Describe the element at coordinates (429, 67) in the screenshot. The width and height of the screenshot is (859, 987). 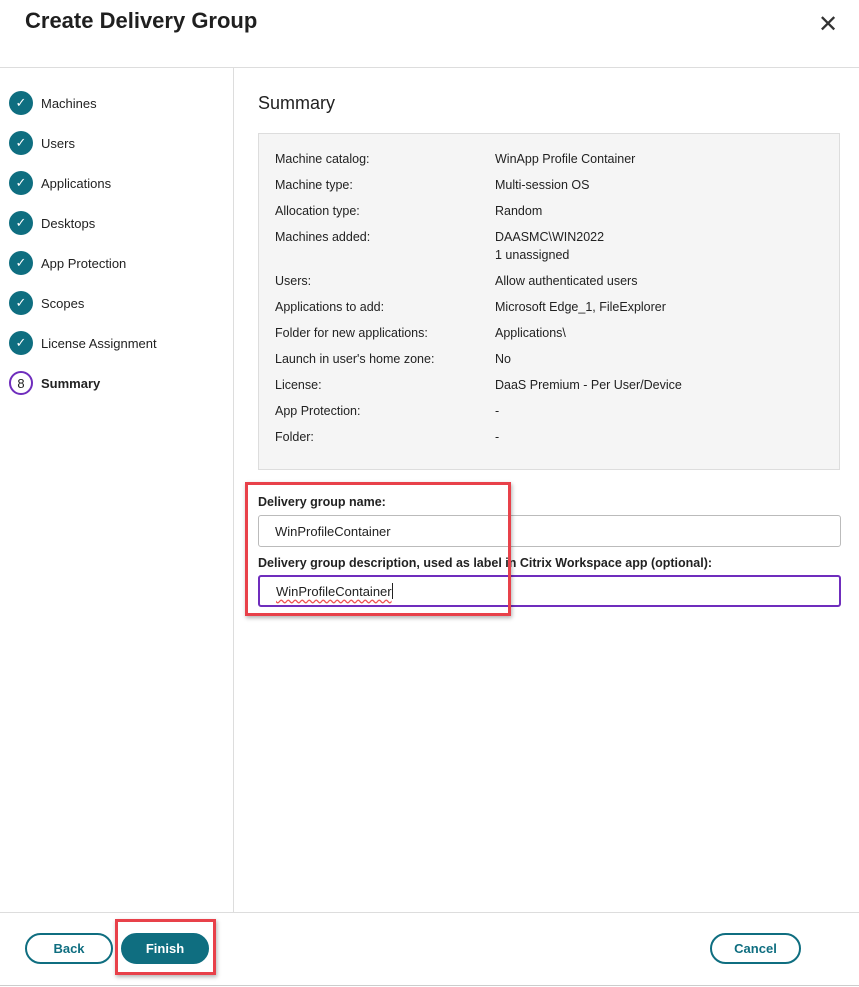
I see `header-divider` at that location.